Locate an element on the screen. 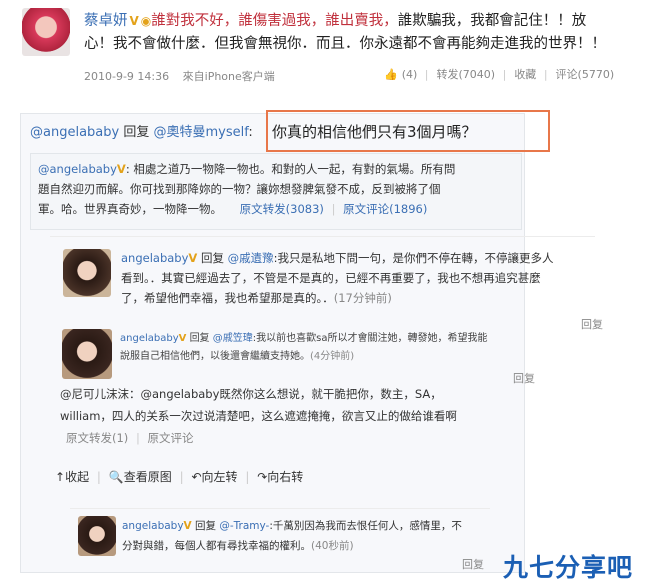 Image resolution: width=650 pixels, height=586 pixels. like-icon: 👍 is located at coordinates (391, 74).